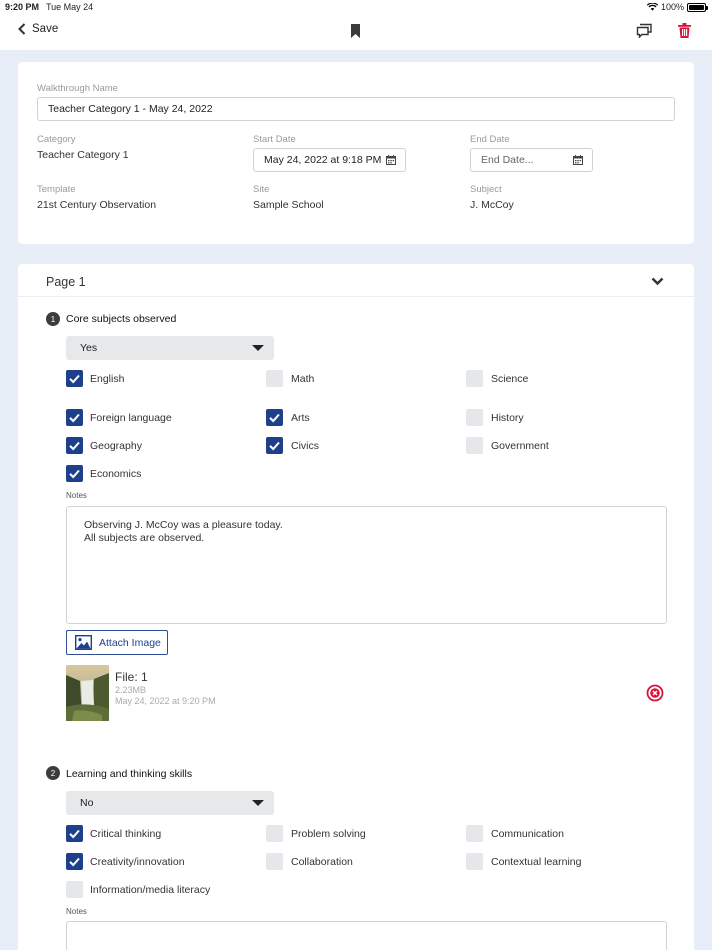 This screenshot has width=712, height=950. Describe the element at coordinates (131, 418) in the screenshot. I see `checkbox-label: Foreign language` at that location.